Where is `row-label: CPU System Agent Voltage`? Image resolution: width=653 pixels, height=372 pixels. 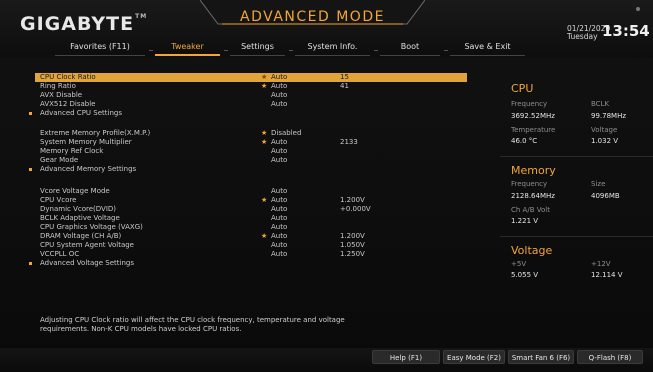
row-label: CPU System Agent Voltage is located at coordinates (87, 245).